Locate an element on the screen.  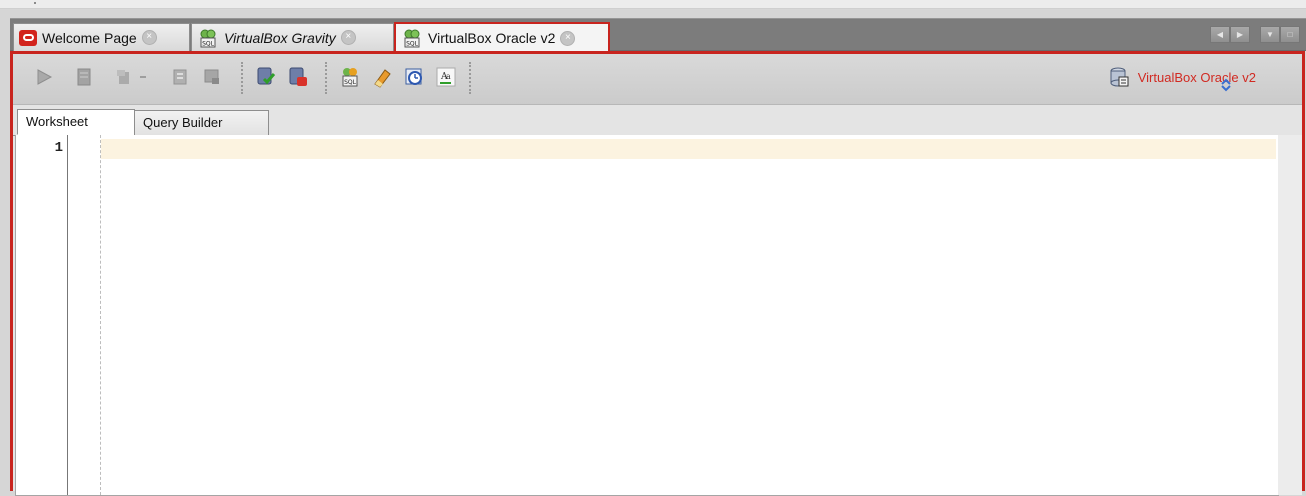
tab-label: Welcome Page is located at coordinates (89, 37).